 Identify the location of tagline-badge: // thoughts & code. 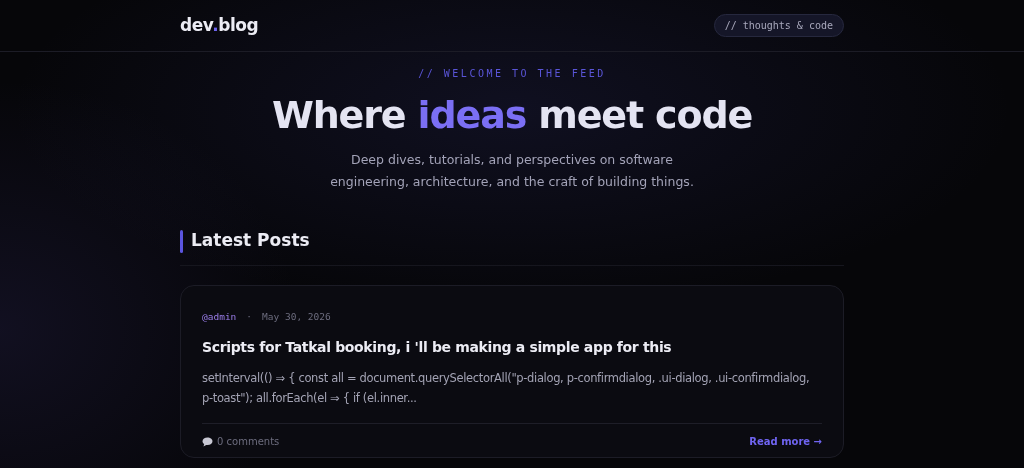
(778, 25).